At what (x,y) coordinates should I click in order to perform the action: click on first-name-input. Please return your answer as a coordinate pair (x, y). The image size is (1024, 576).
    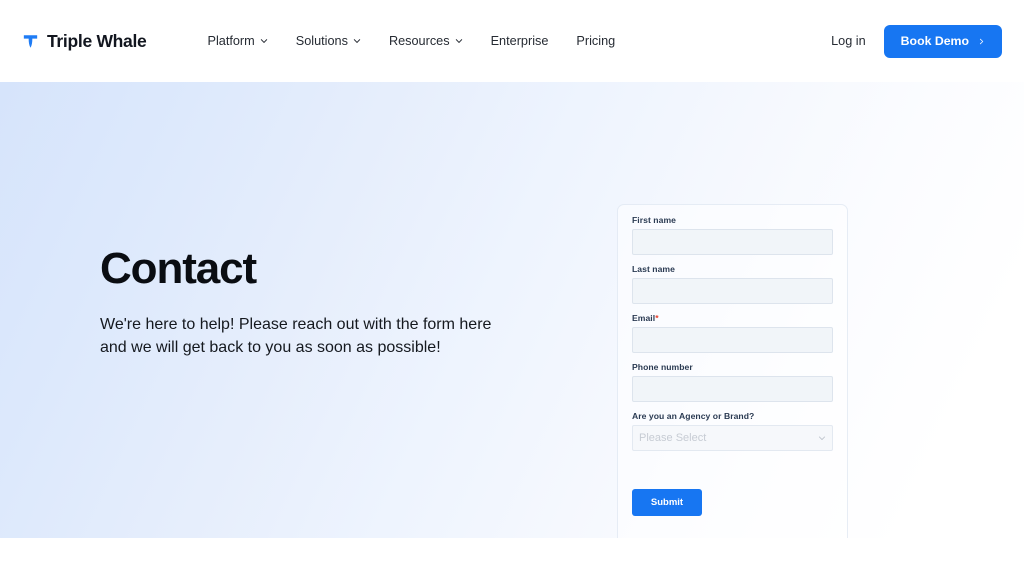
    Looking at the image, I should click on (732, 242).